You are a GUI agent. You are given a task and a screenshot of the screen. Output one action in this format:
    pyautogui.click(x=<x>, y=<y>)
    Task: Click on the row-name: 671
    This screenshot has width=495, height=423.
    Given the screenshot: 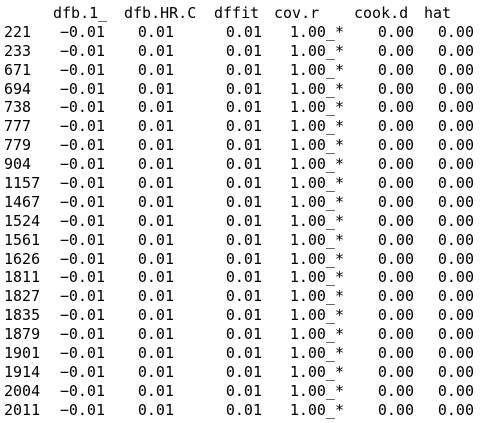 What is the action you would take?
    pyautogui.click(x=18, y=69)
    